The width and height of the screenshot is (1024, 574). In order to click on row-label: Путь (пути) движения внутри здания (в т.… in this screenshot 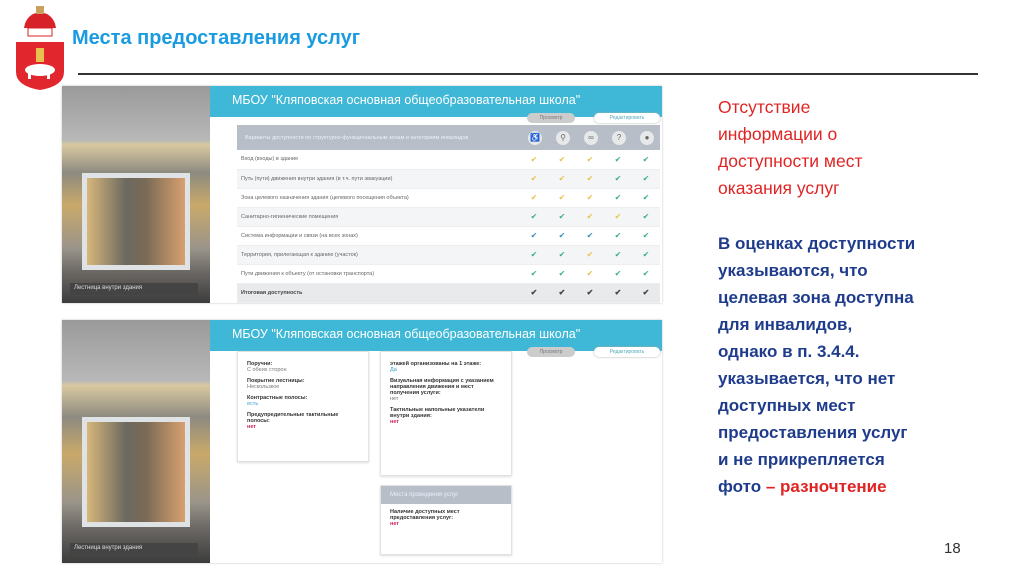, I will do `click(378, 179)`.